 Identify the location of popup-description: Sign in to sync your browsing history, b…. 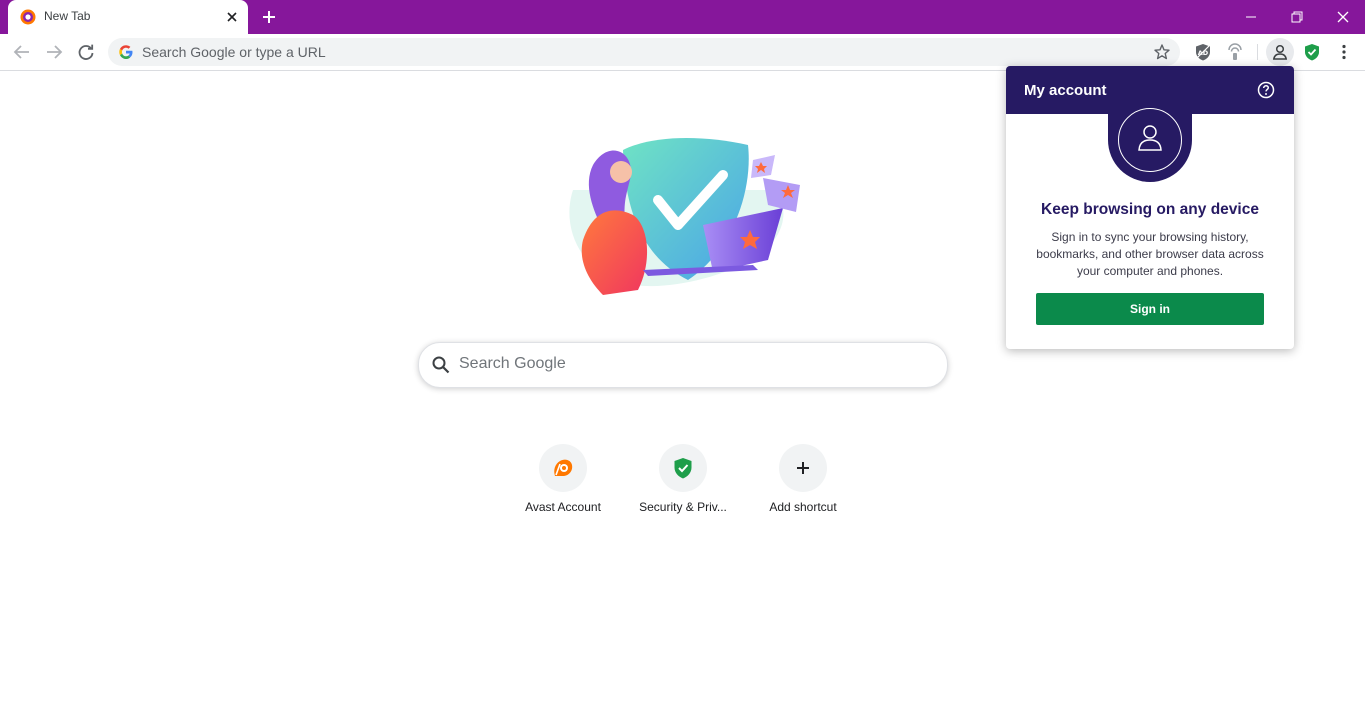
(1150, 254).